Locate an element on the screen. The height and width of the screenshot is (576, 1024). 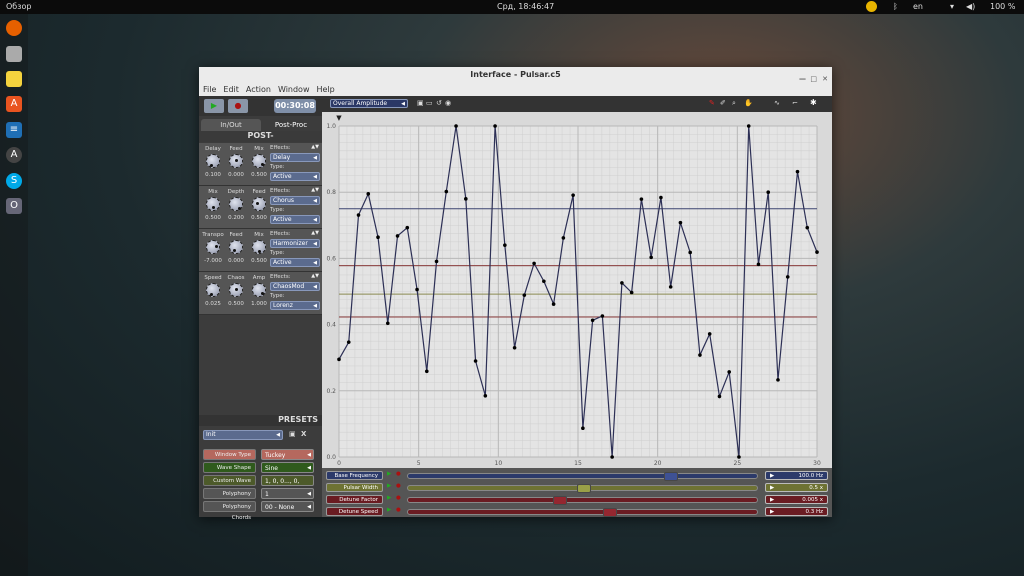
save-preset-icon: ▣ is located at coordinates (292, 434).